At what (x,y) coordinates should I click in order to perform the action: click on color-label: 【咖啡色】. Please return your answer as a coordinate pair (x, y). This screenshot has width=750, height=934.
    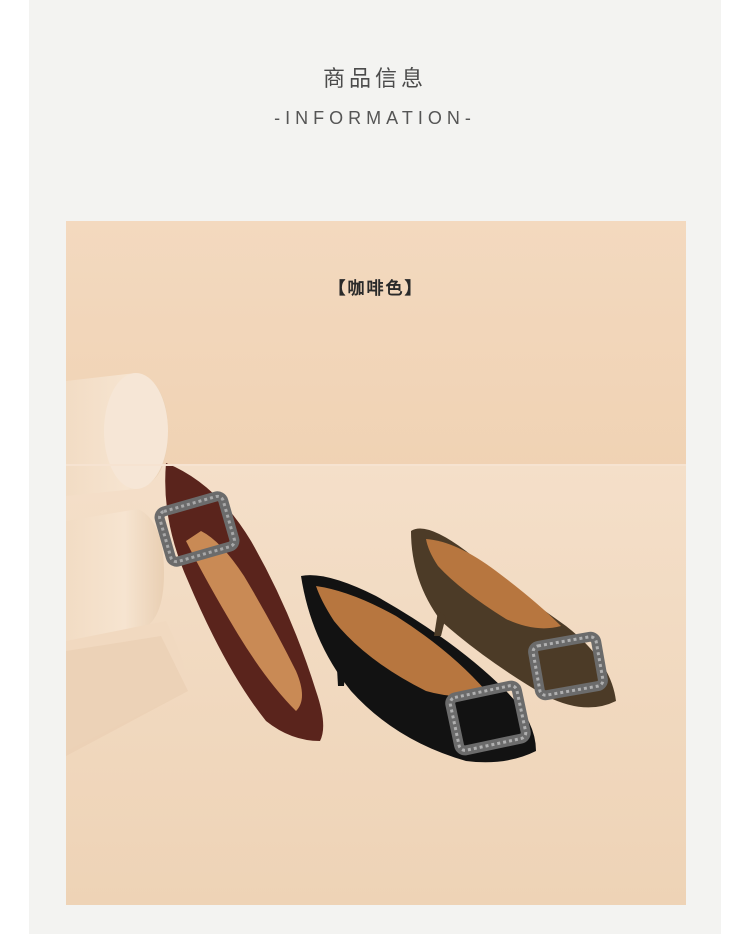
    Looking at the image, I should click on (376, 289).